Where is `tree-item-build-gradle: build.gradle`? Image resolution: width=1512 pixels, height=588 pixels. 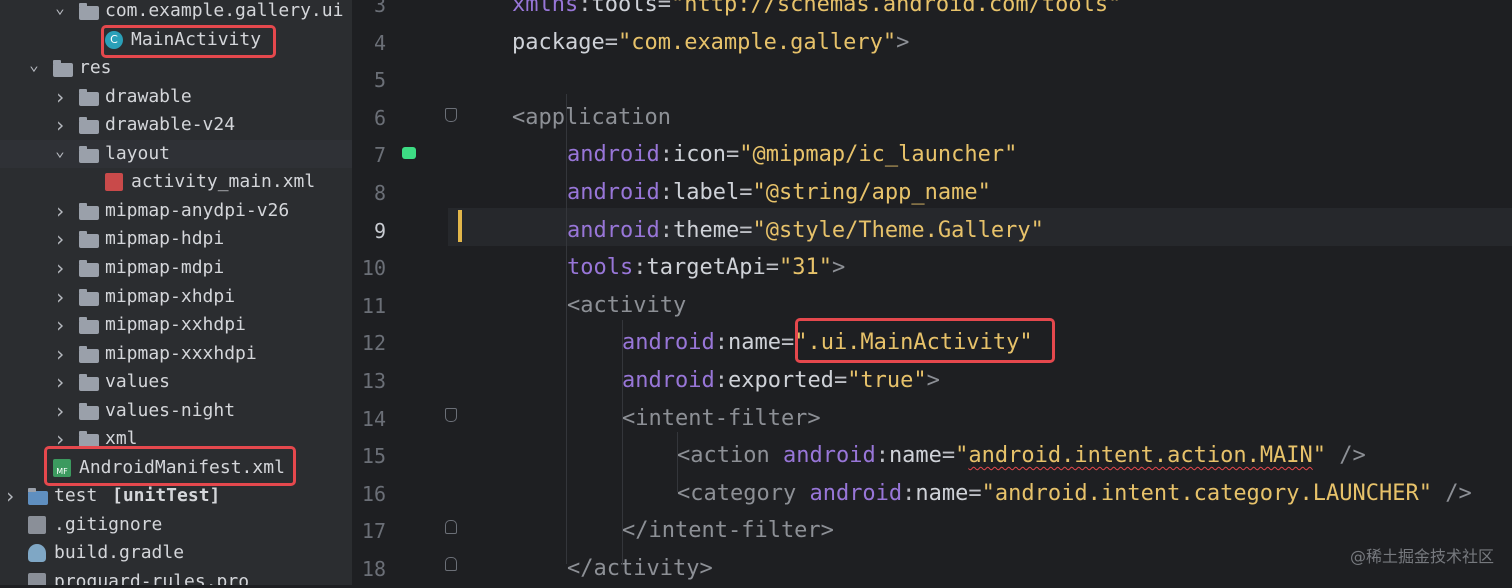
tree-item-build-gradle: build.gradle is located at coordinates (176, 553).